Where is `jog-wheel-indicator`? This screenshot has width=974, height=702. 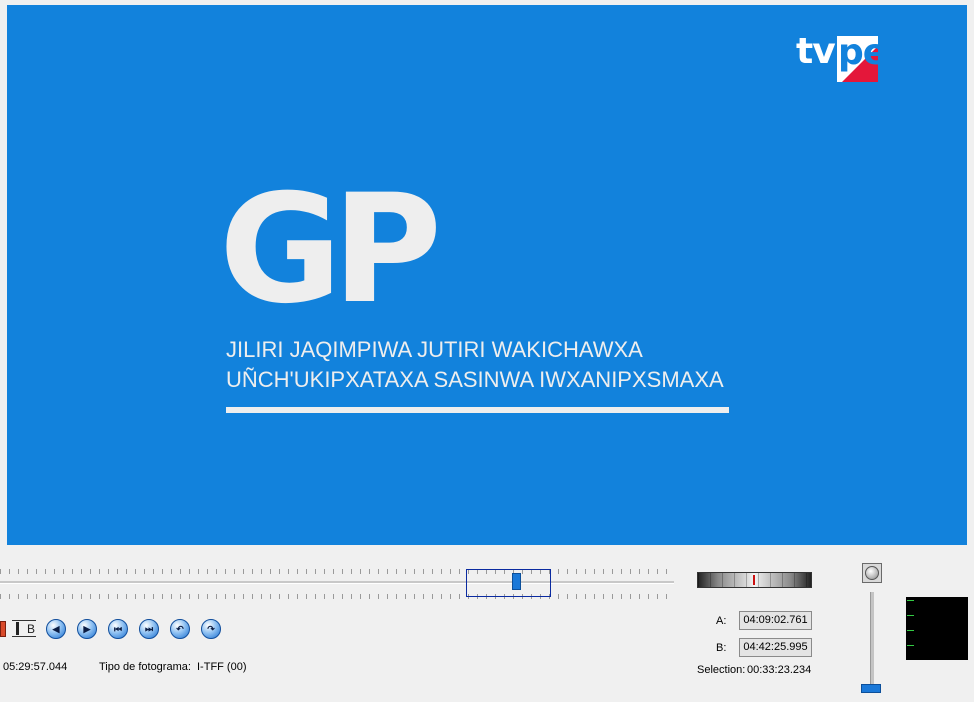 jog-wheel-indicator is located at coordinates (754, 580).